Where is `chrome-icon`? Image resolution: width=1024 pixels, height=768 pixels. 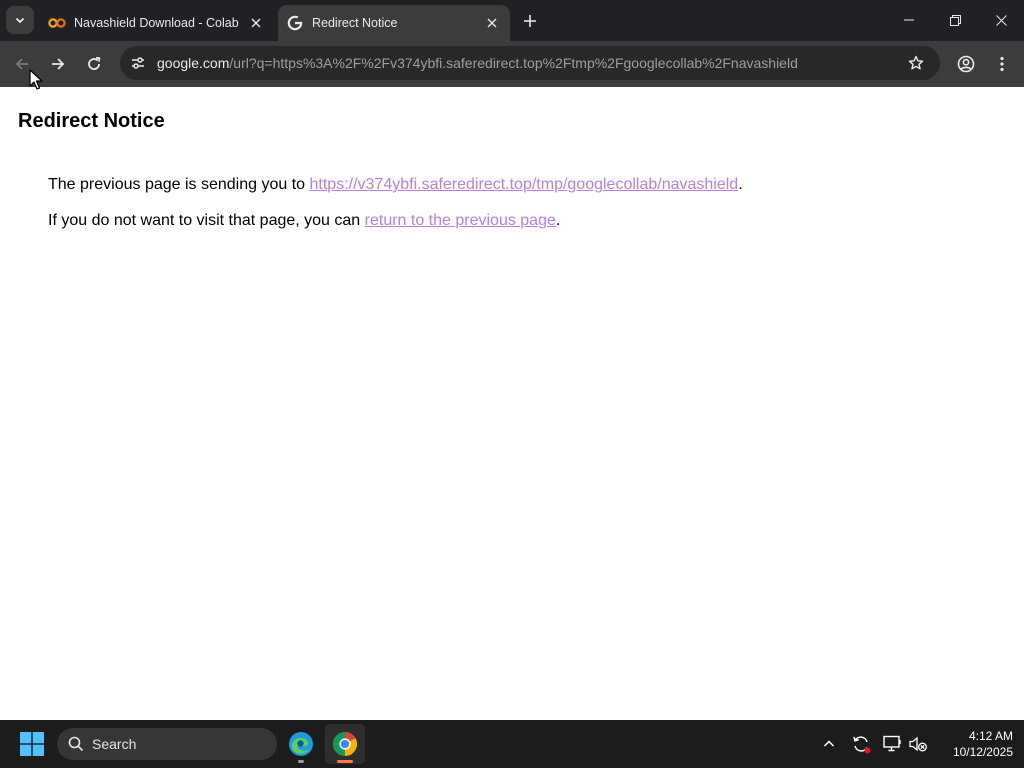
chrome-icon is located at coordinates (345, 744).